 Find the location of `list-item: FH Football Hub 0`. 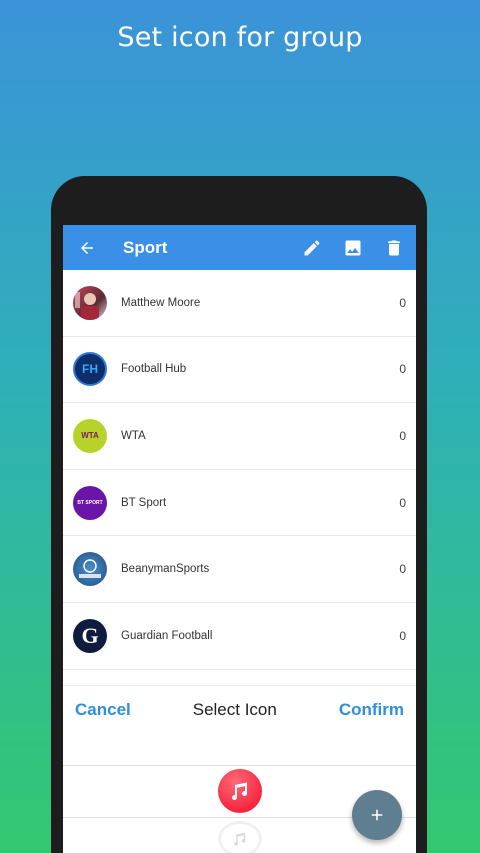

list-item: FH Football Hub 0 is located at coordinates (239, 370).